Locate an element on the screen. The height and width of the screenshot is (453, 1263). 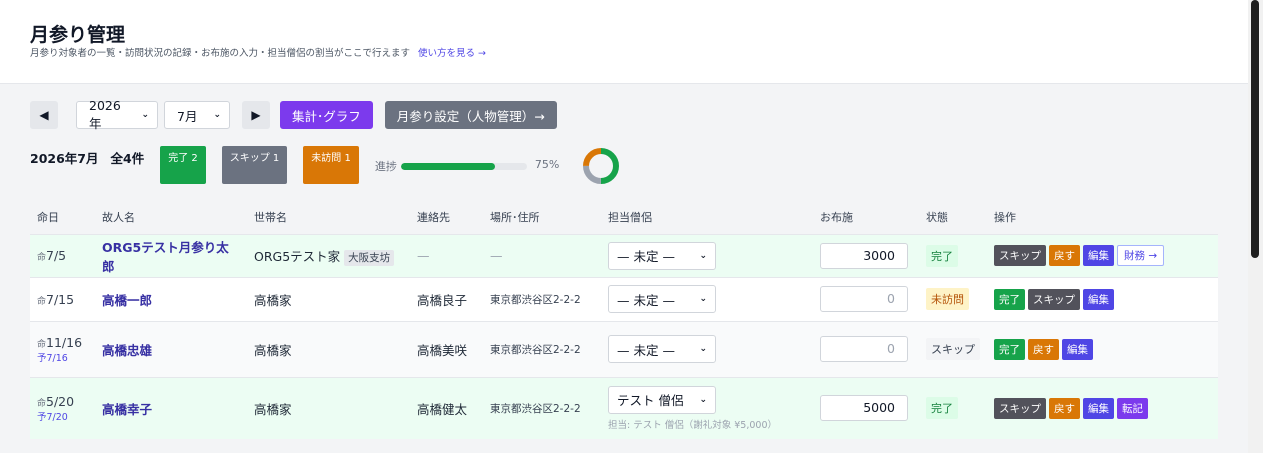
summary-month: 2026年7月 is located at coordinates (64, 158).